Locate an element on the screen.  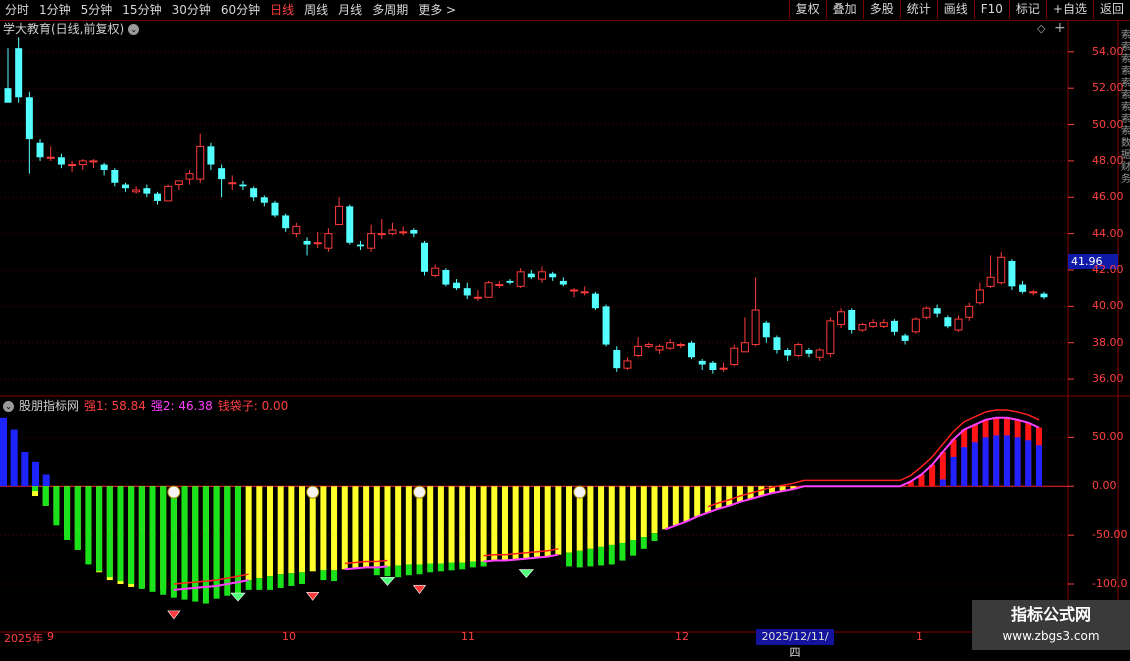
y-axis-label-main: 42.00 is located at coordinates (1108, 269).